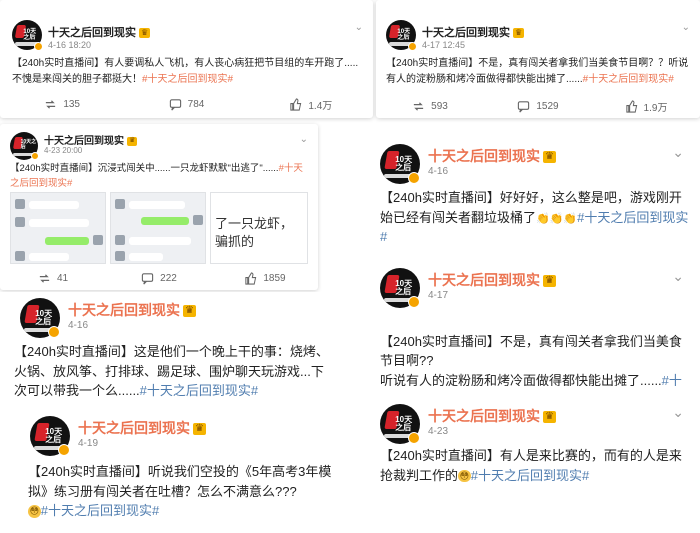  Describe the element at coordinates (62, 104) in the screenshot. I see `repost-button: 135` at that location.